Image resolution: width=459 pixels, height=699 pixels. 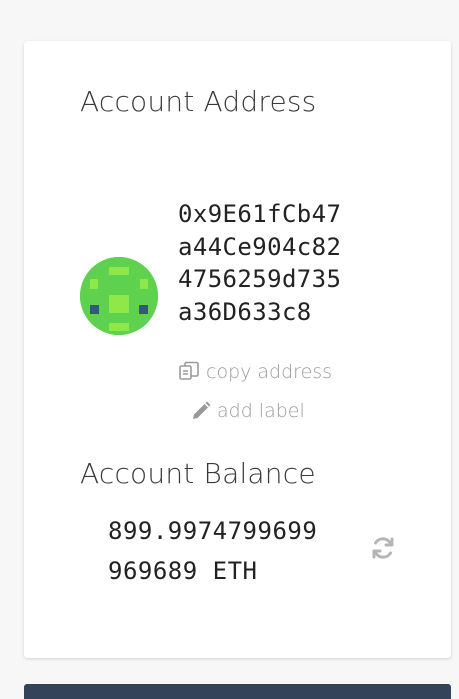 What do you see at coordinates (269, 372) in the screenshot?
I see `copy-address-label: copy address` at bounding box center [269, 372].